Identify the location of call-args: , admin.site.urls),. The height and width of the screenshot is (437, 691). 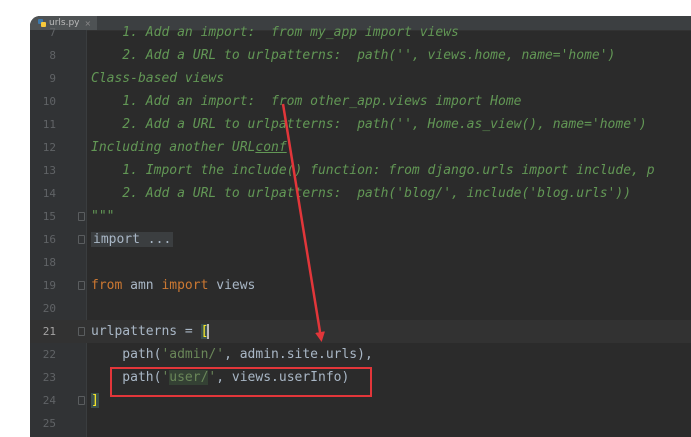
(298, 354).